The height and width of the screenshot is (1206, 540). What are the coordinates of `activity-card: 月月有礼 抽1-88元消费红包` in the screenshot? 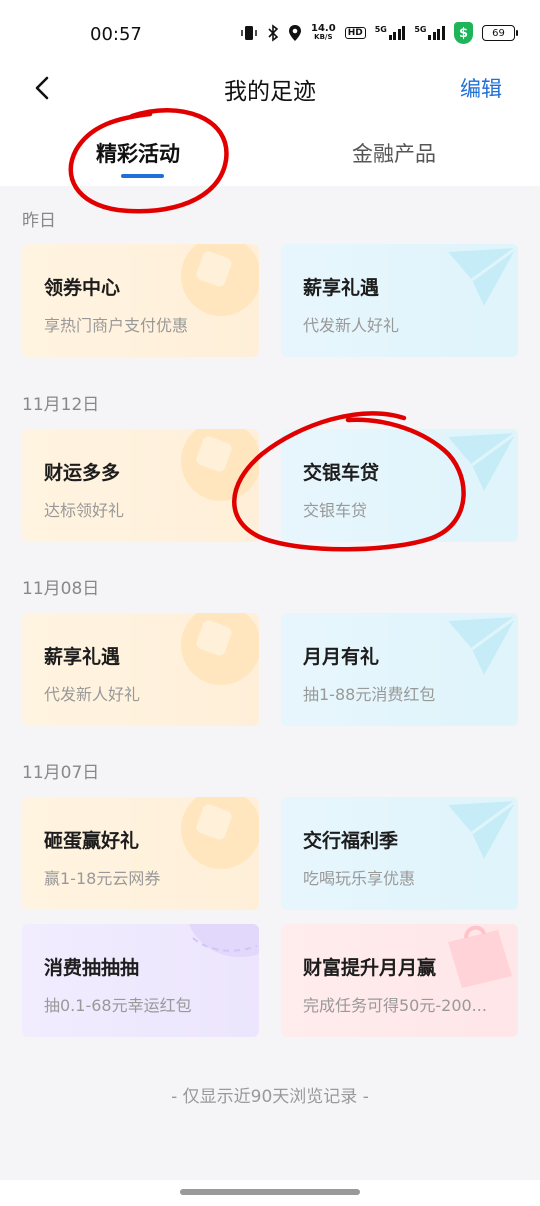 It's located at (399, 669).